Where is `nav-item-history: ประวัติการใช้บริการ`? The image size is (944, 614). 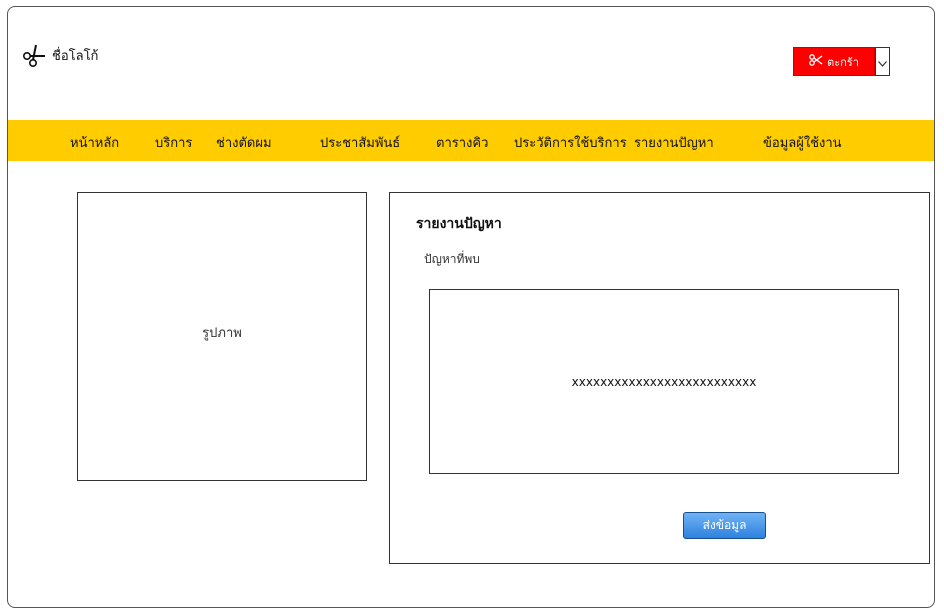
nav-item-history: ประวัติการใช้บริการ is located at coordinates (570, 142).